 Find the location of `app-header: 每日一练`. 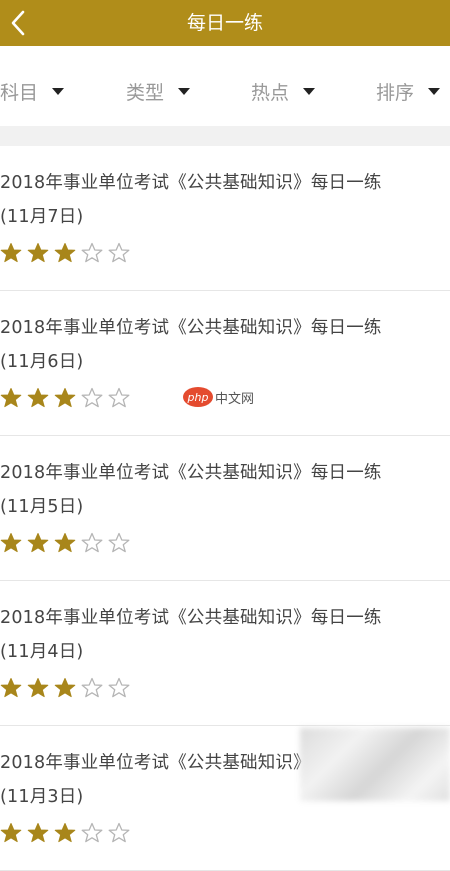

app-header: 每日一练 is located at coordinates (225, 23).